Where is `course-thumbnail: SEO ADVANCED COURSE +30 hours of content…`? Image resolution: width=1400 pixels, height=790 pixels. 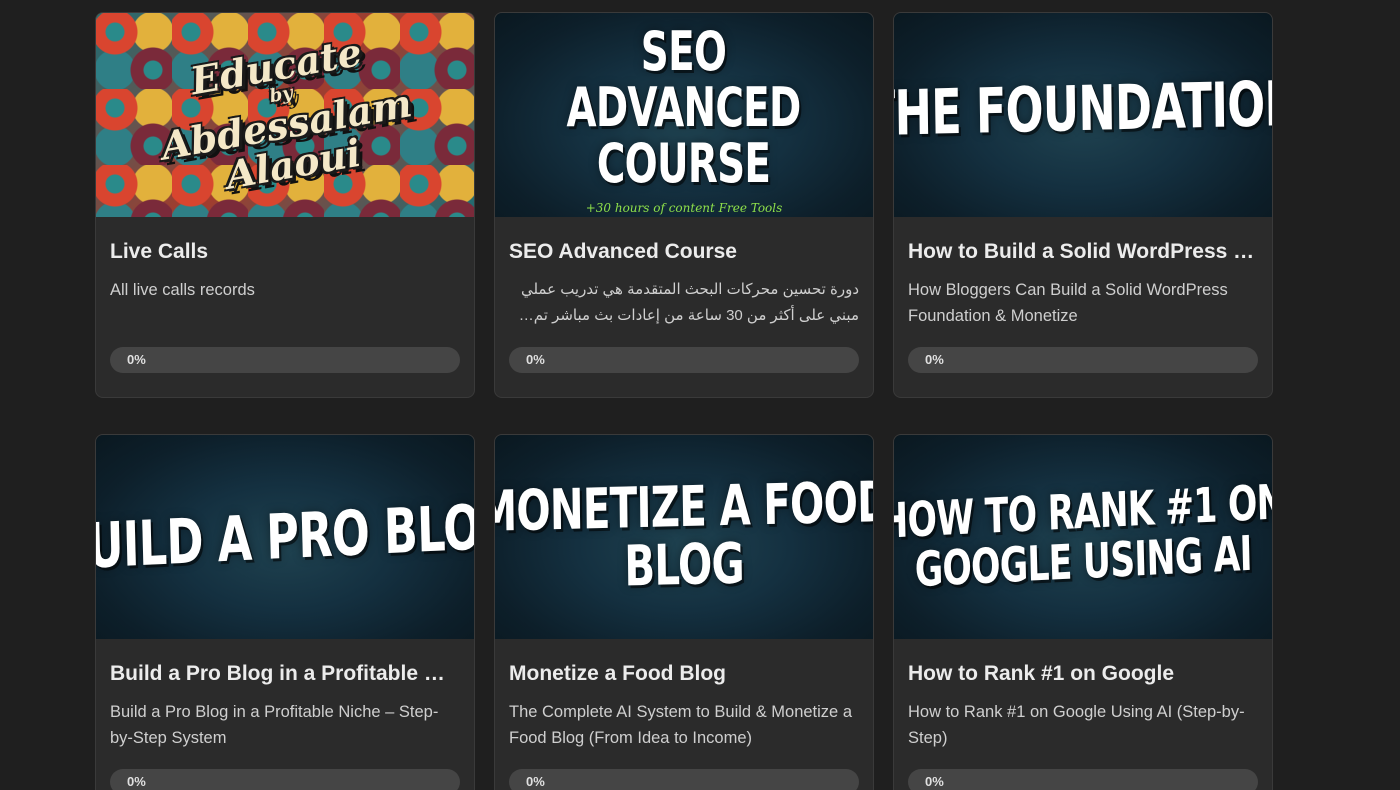
course-thumbnail: SEO ADVANCED COURSE +30 hours of content… is located at coordinates (684, 115).